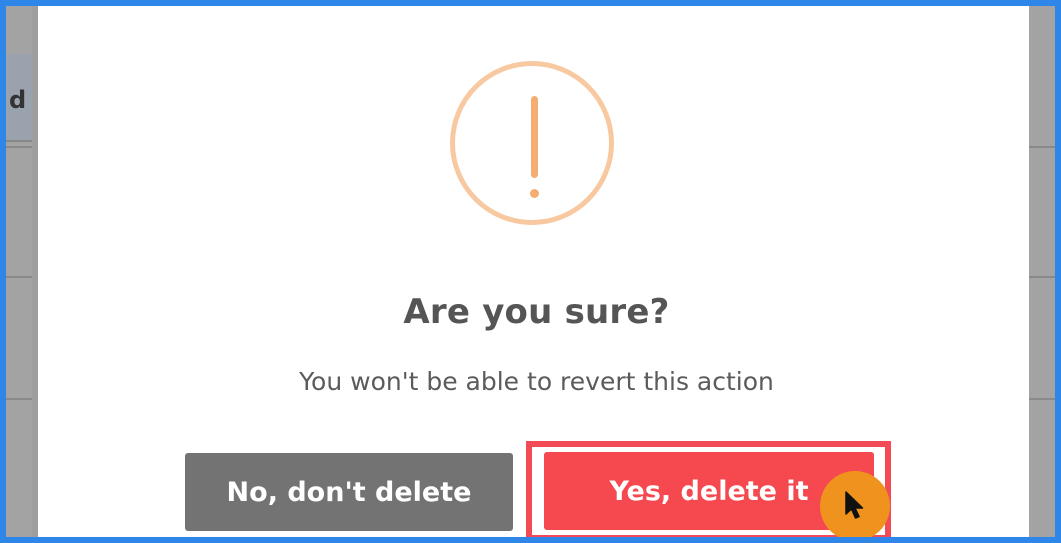 The image size is (1061, 543). Describe the element at coordinates (534, 137) in the screenshot. I see `exclamation-bar` at that location.